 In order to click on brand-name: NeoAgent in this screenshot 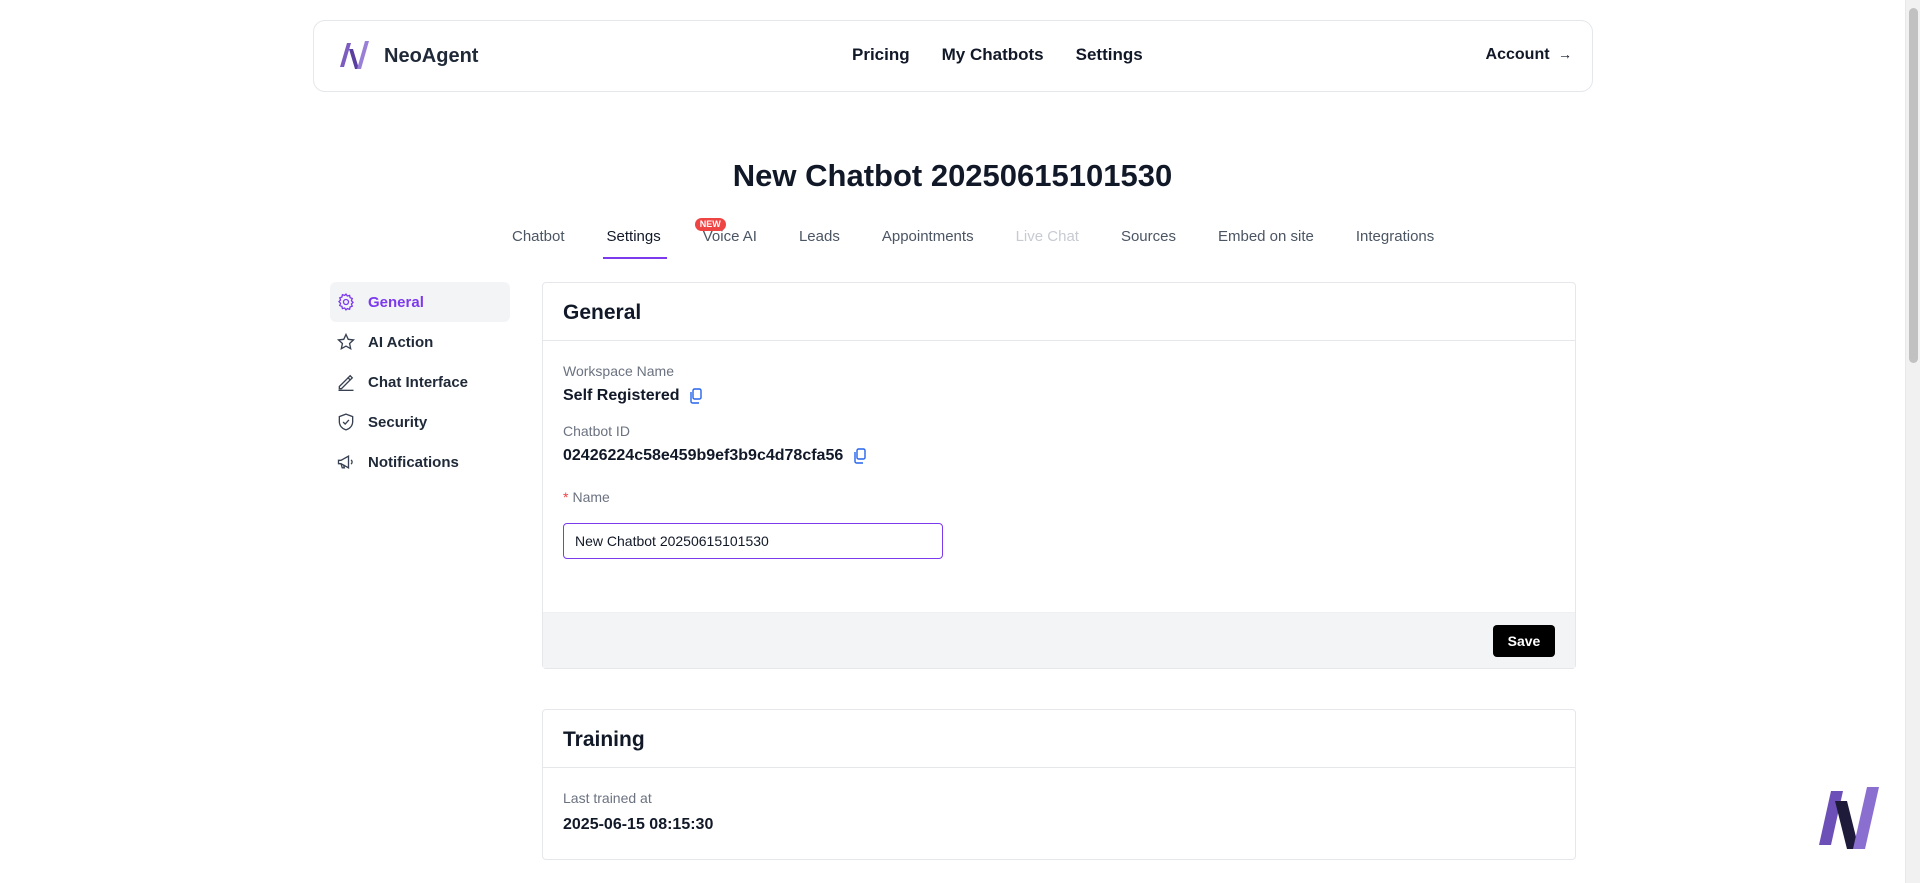, I will do `click(431, 55)`.